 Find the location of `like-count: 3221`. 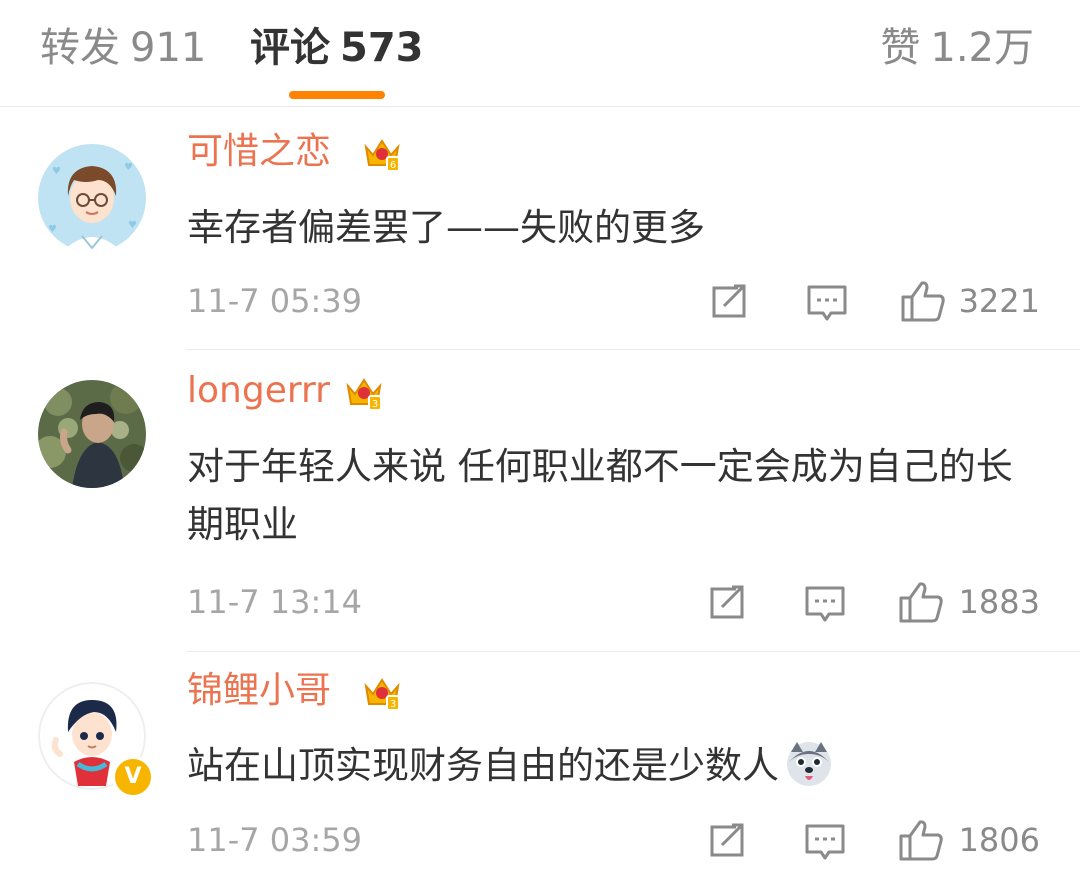

like-count: 3221 is located at coordinates (999, 301).